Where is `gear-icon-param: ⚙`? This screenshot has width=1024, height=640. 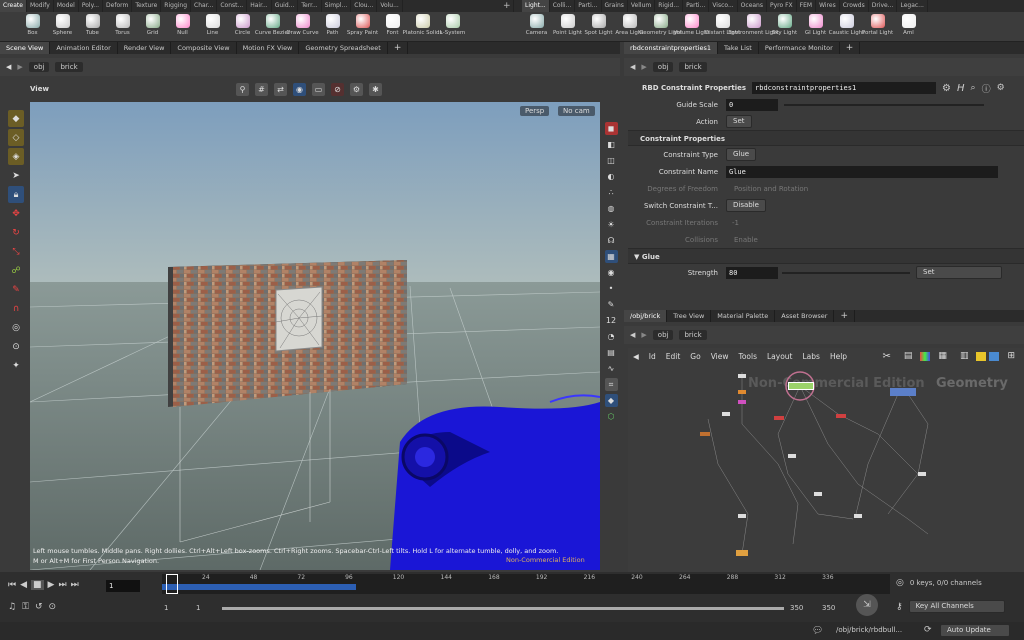 gear-icon-param: ⚙ is located at coordinates (946, 88).